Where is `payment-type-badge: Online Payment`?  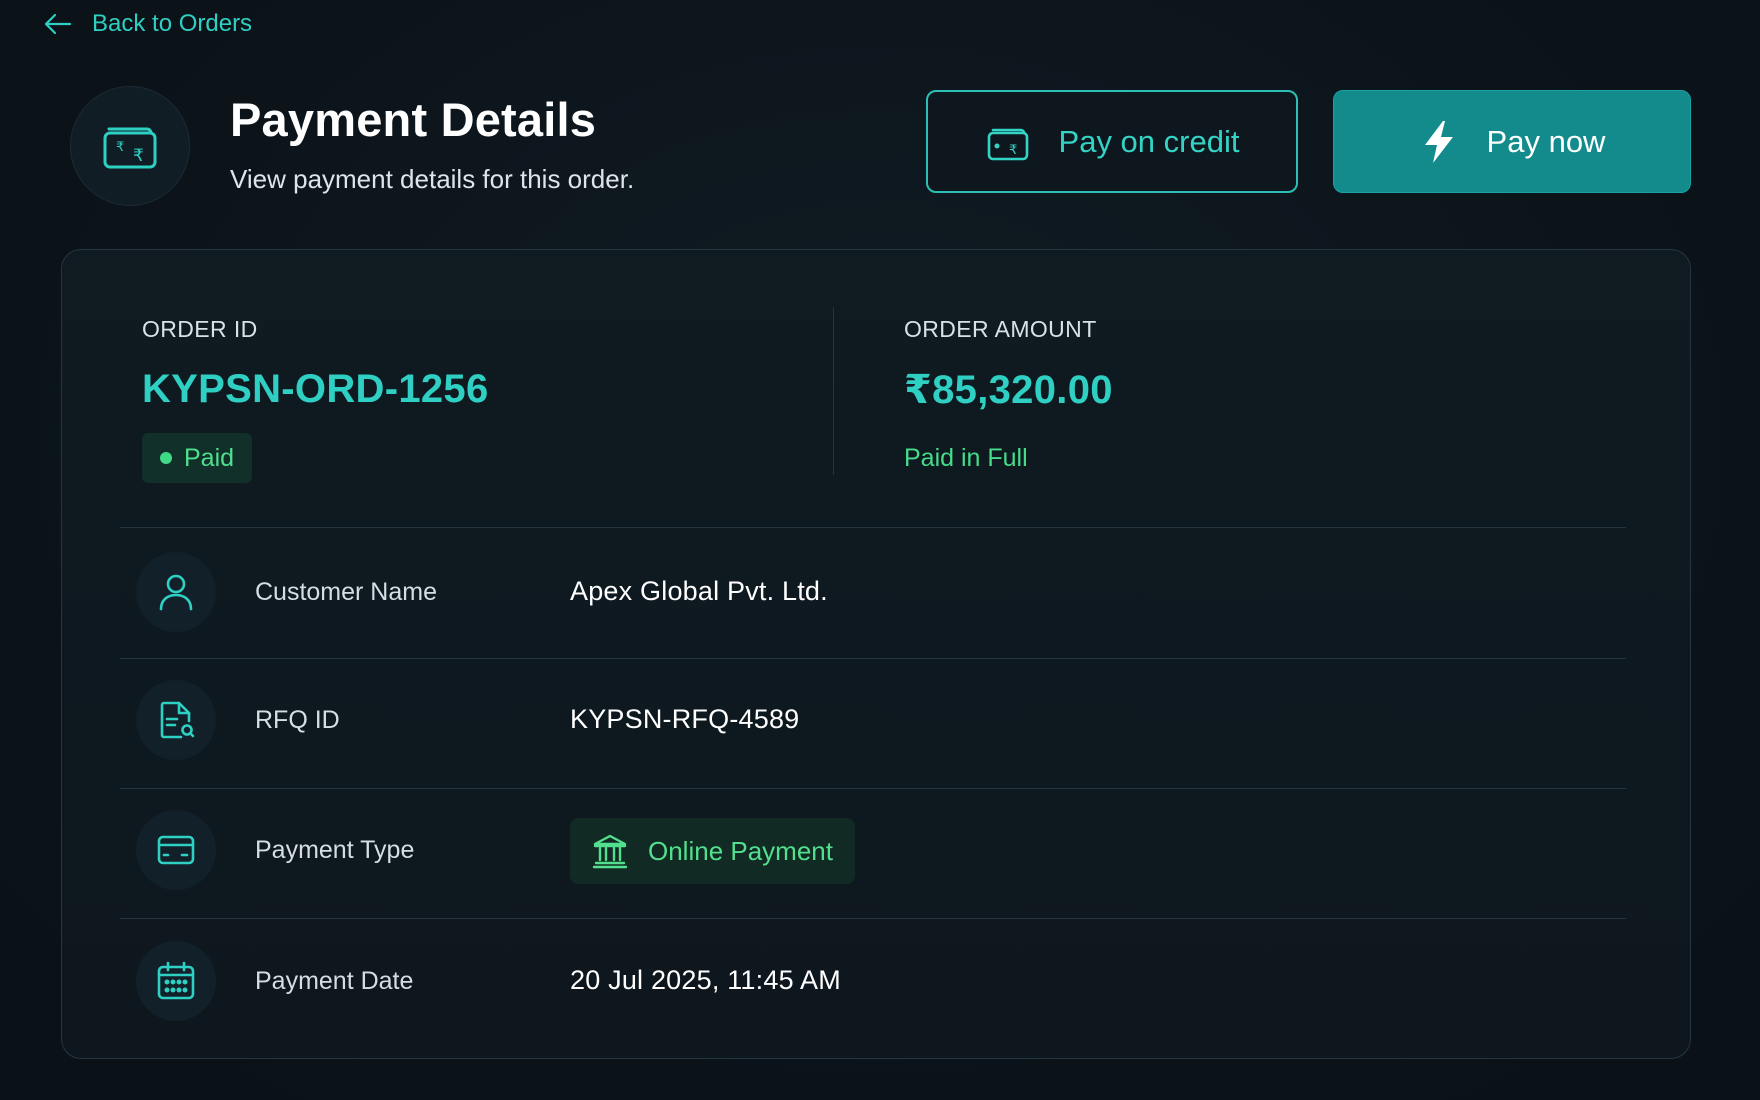 payment-type-badge: Online Payment is located at coordinates (712, 851).